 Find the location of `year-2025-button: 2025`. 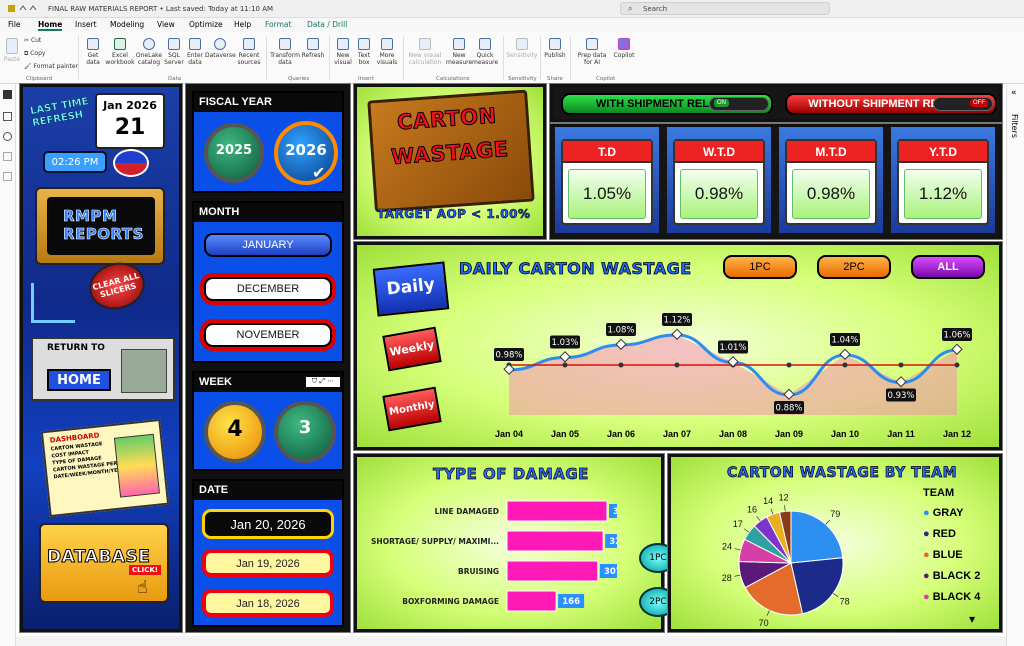

year-2025-button: 2025 is located at coordinates (234, 153).